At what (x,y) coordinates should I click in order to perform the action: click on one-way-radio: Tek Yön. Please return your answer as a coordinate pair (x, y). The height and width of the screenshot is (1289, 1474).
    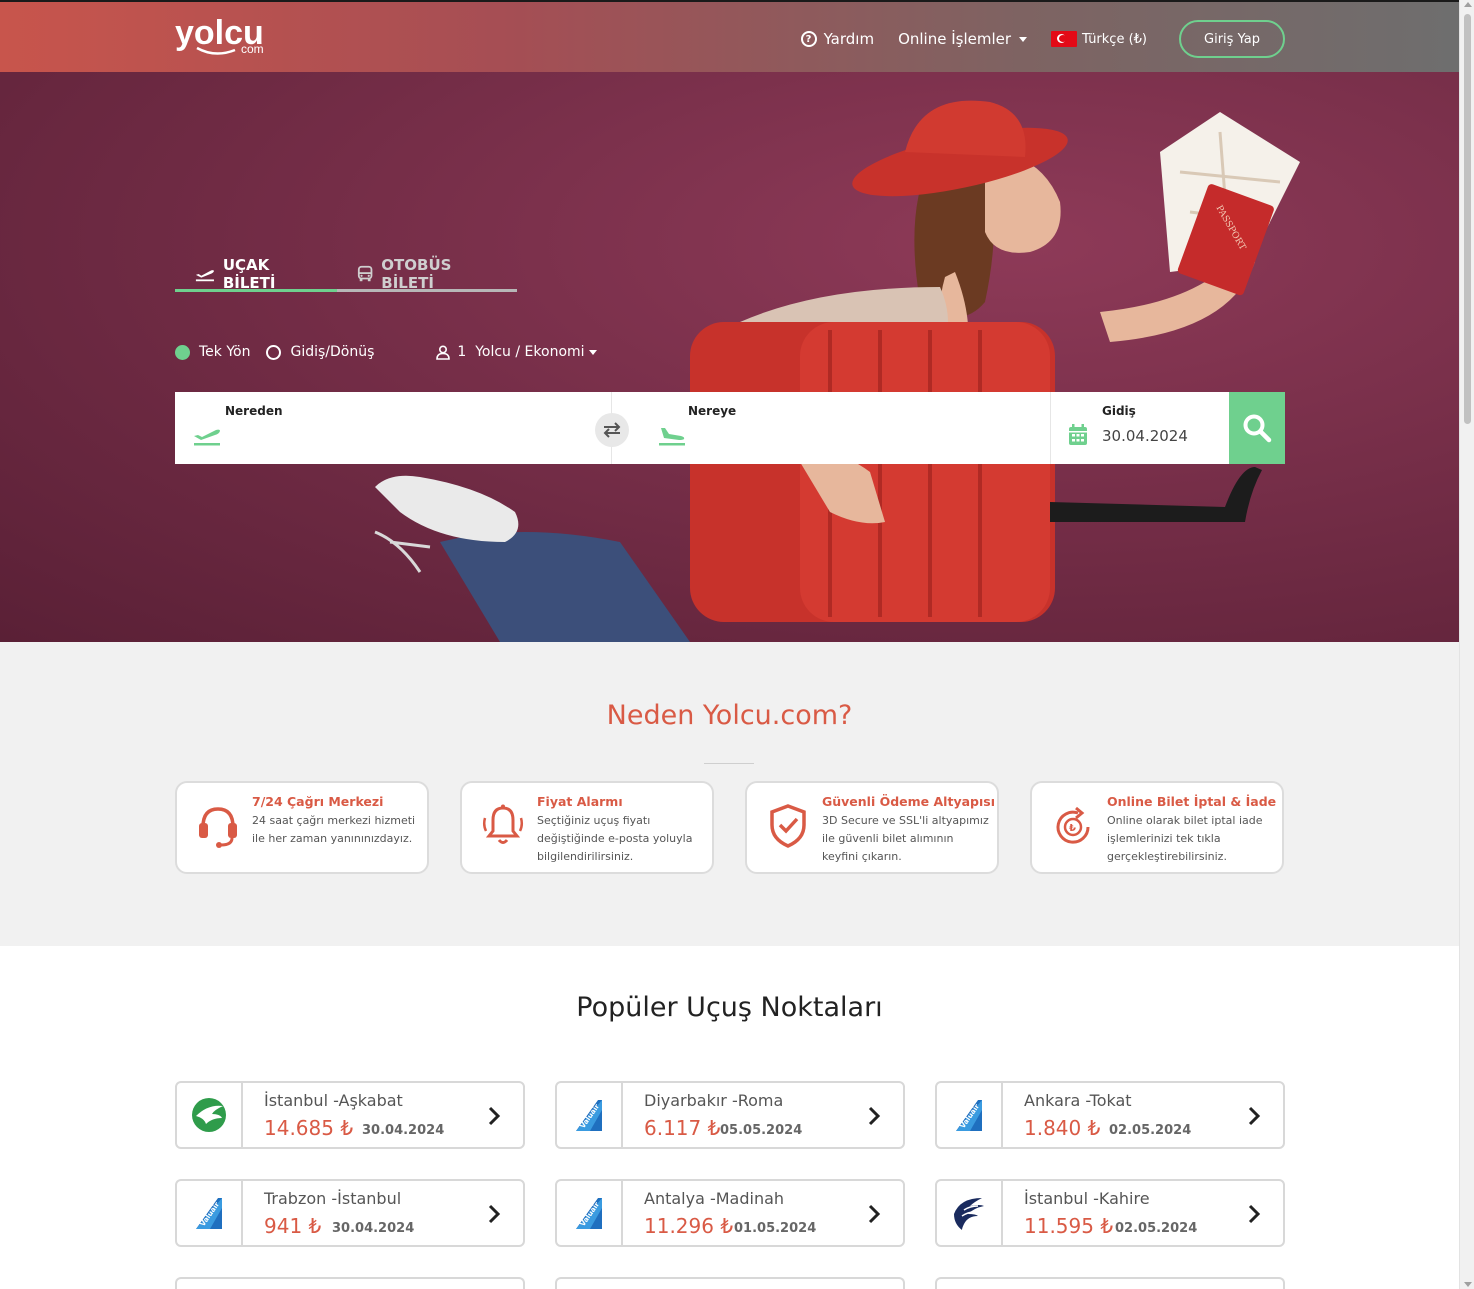
    Looking at the image, I should click on (212, 352).